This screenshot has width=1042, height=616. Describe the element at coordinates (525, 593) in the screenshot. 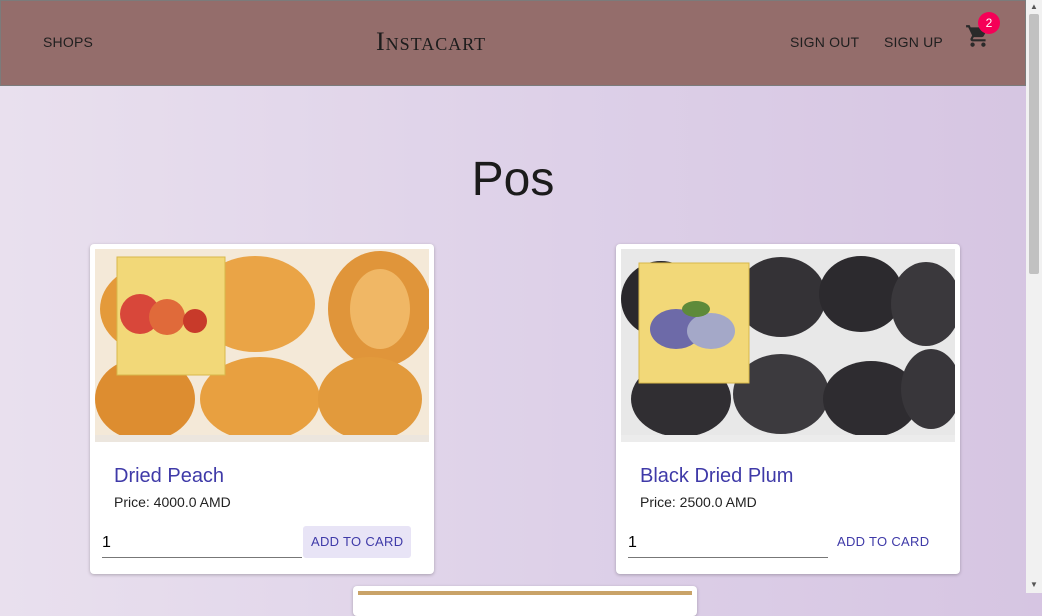

I see `product-image-partial` at that location.